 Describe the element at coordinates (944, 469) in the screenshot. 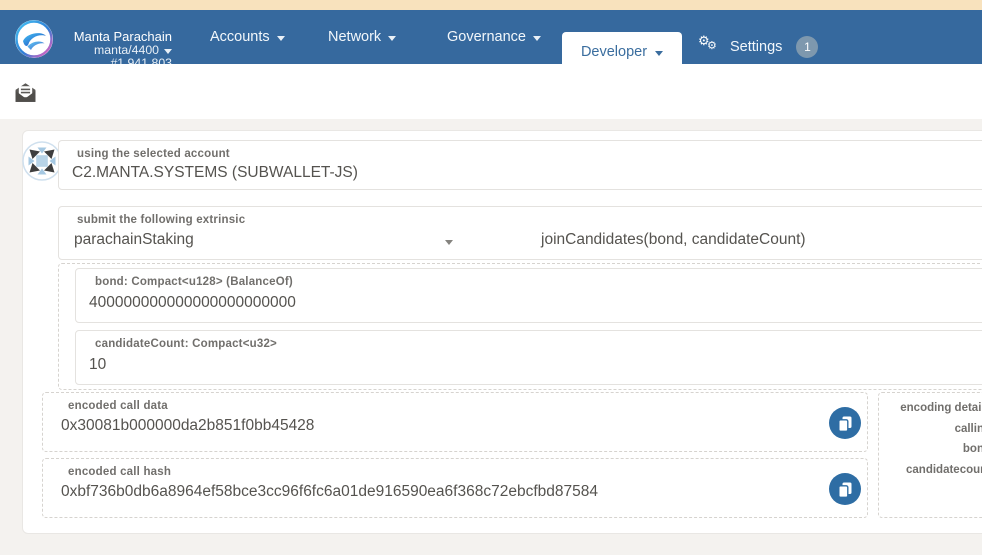

I see `encoding-details-row: candidatecount` at that location.